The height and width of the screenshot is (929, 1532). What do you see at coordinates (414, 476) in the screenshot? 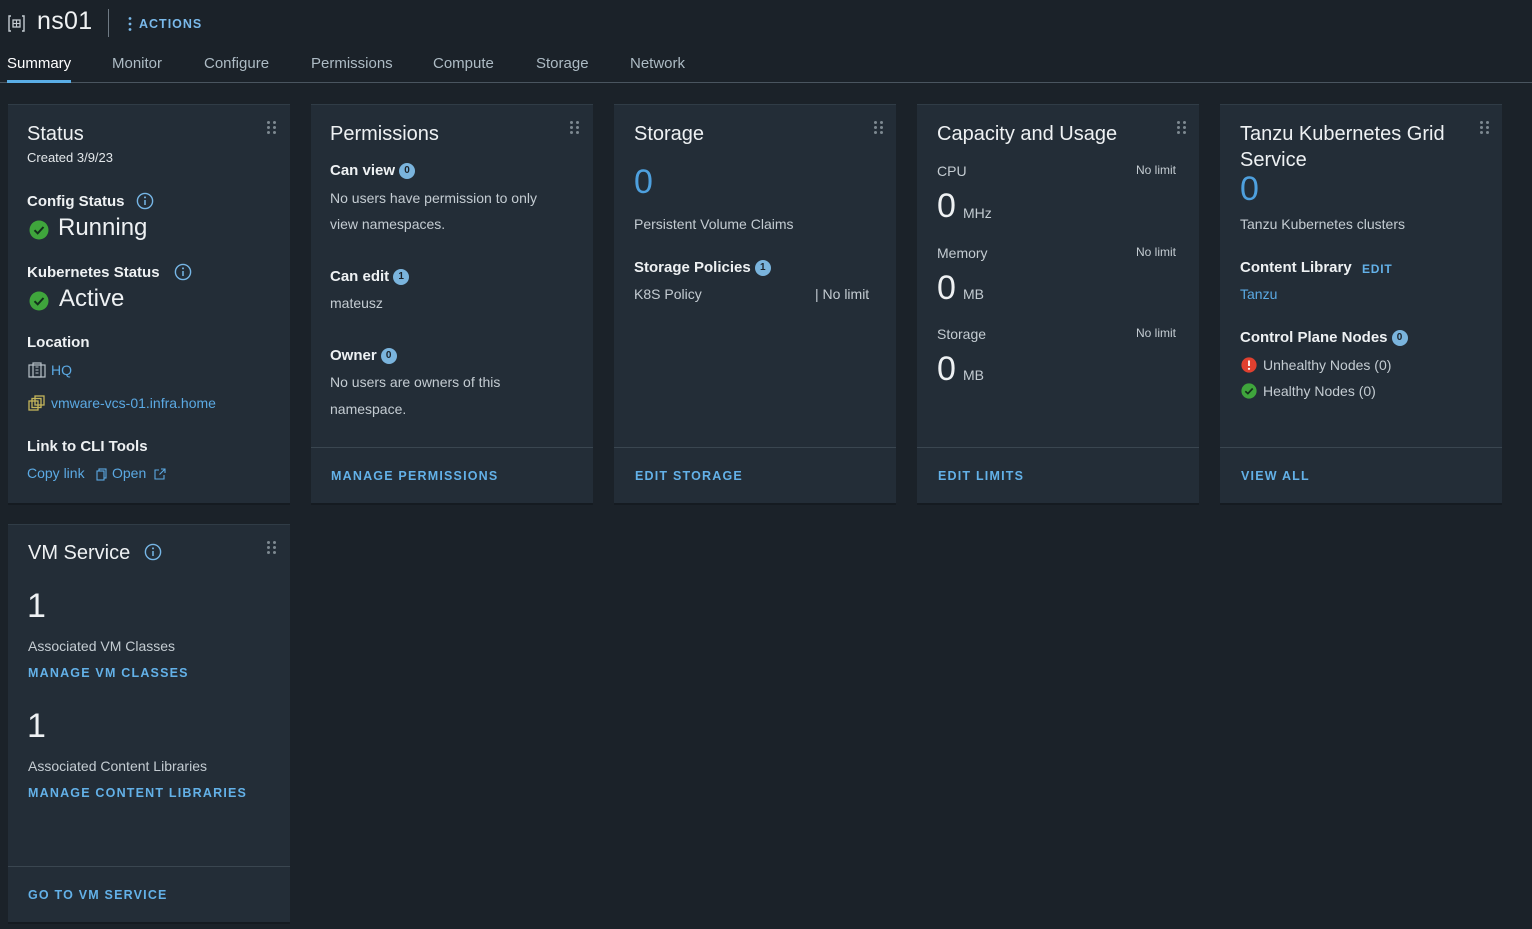
I see `manage-permissions-button: MANAGE PERMISSIONS` at bounding box center [414, 476].